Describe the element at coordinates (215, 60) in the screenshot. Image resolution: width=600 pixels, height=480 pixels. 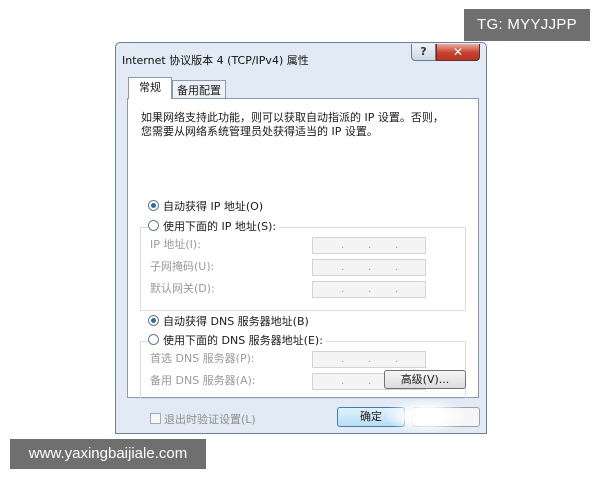
I see `window-title: Internet 协议版本 4 (TCP/IPv4) 属性` at that location.